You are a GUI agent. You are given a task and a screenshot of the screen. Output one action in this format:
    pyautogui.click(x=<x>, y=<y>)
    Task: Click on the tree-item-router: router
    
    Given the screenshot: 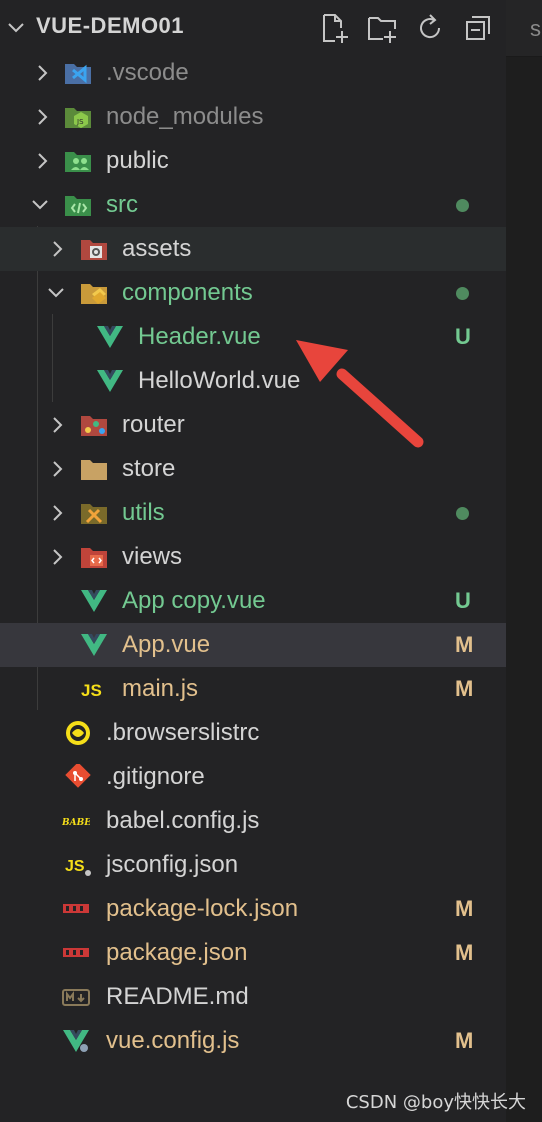 What is the action you would take?
    pyautogui.click(x=253, y=425)
    